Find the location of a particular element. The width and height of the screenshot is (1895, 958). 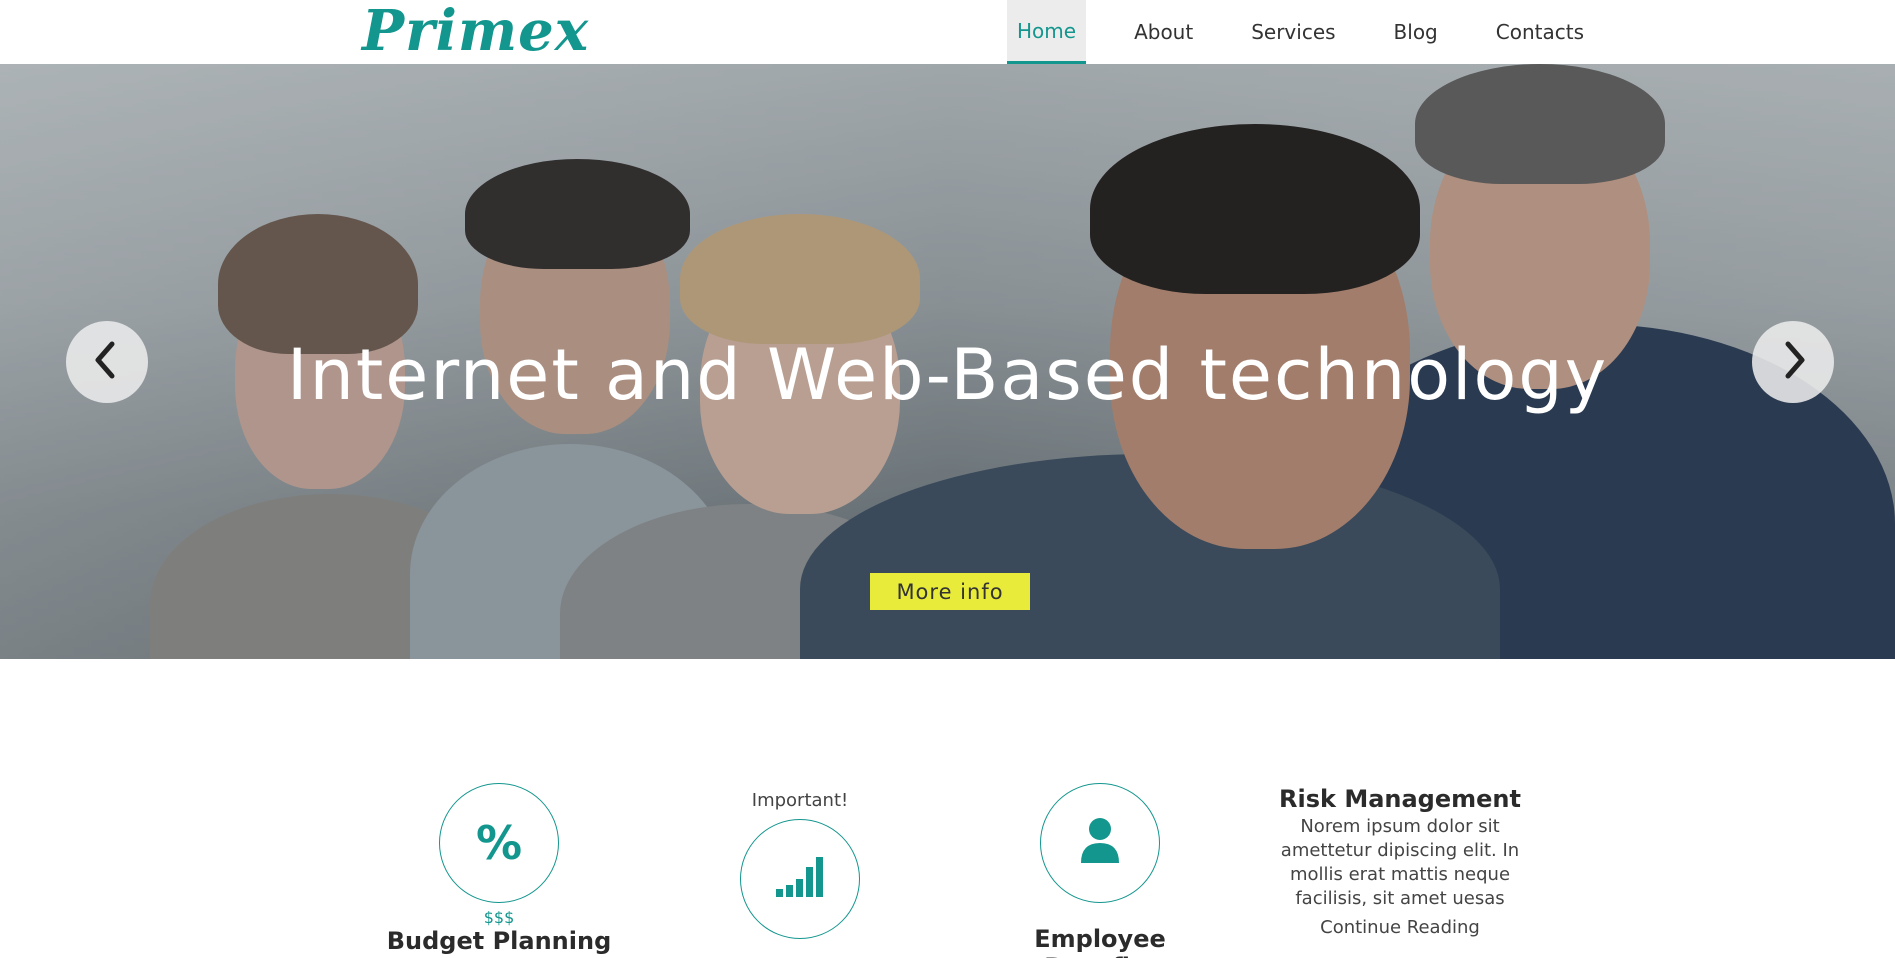

important-circle is located at coordinates (800, 879).